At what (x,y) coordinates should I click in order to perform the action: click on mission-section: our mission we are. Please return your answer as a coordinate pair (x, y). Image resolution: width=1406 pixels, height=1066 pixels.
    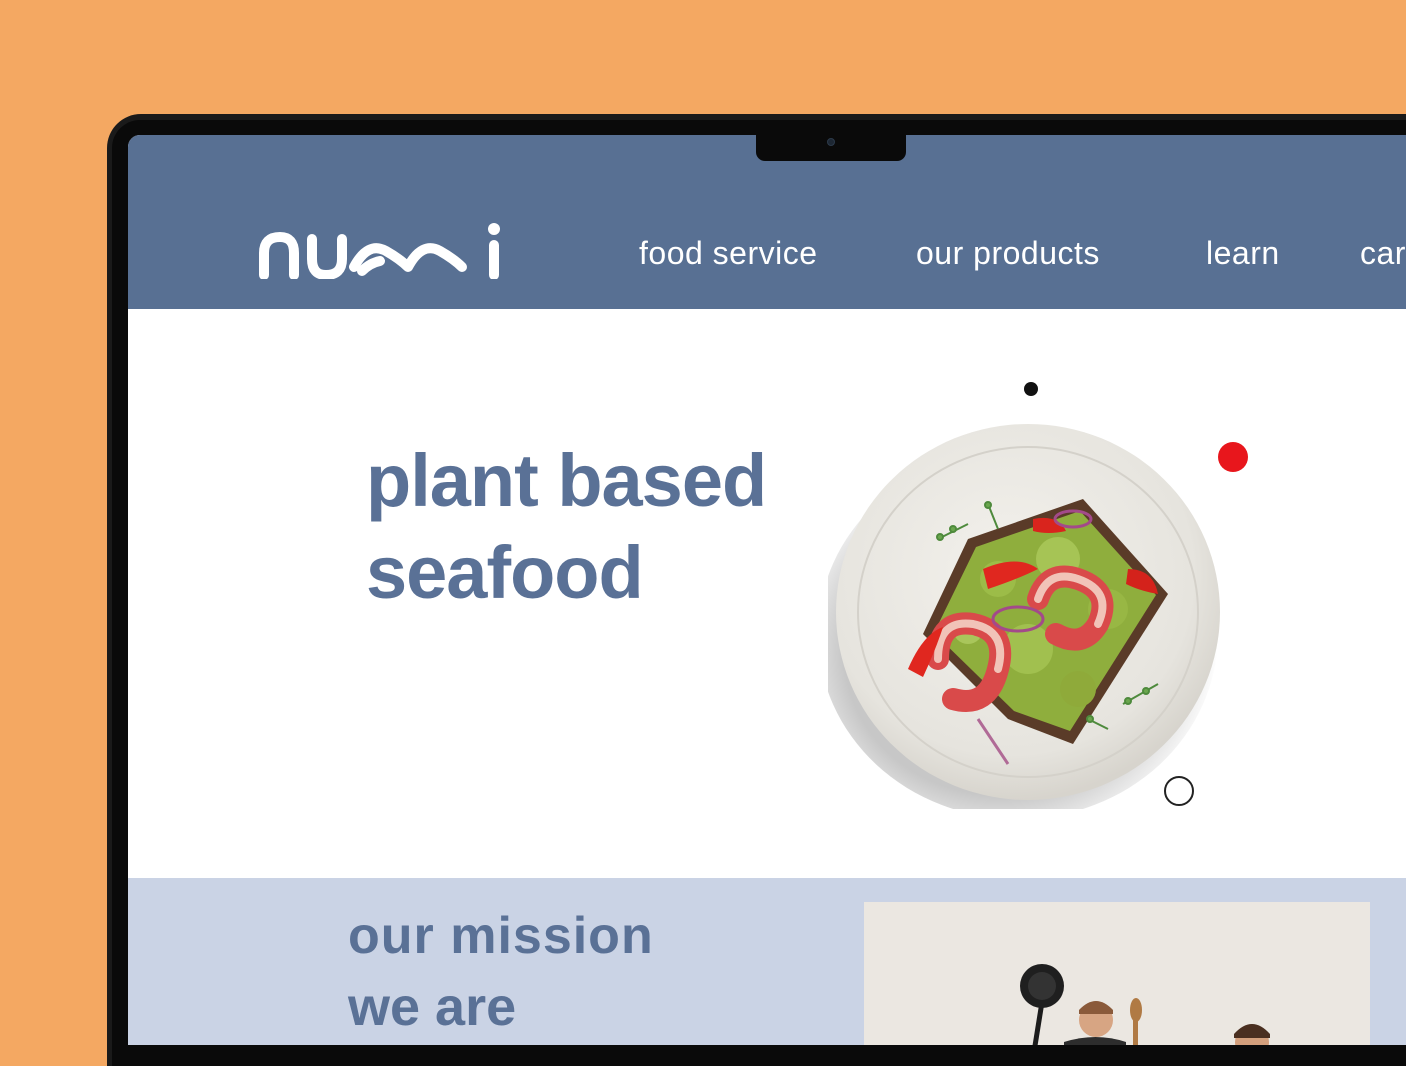
    Looking at the image, I should click on (767, 961).